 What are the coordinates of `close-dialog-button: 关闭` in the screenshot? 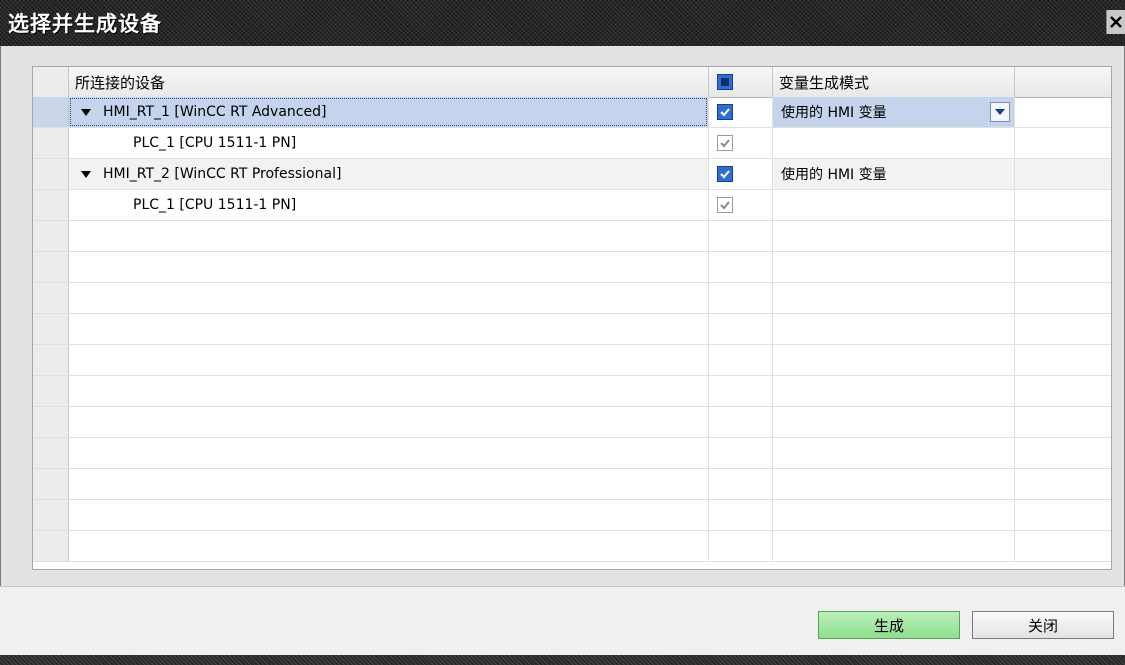 It's located at (1043, 625).